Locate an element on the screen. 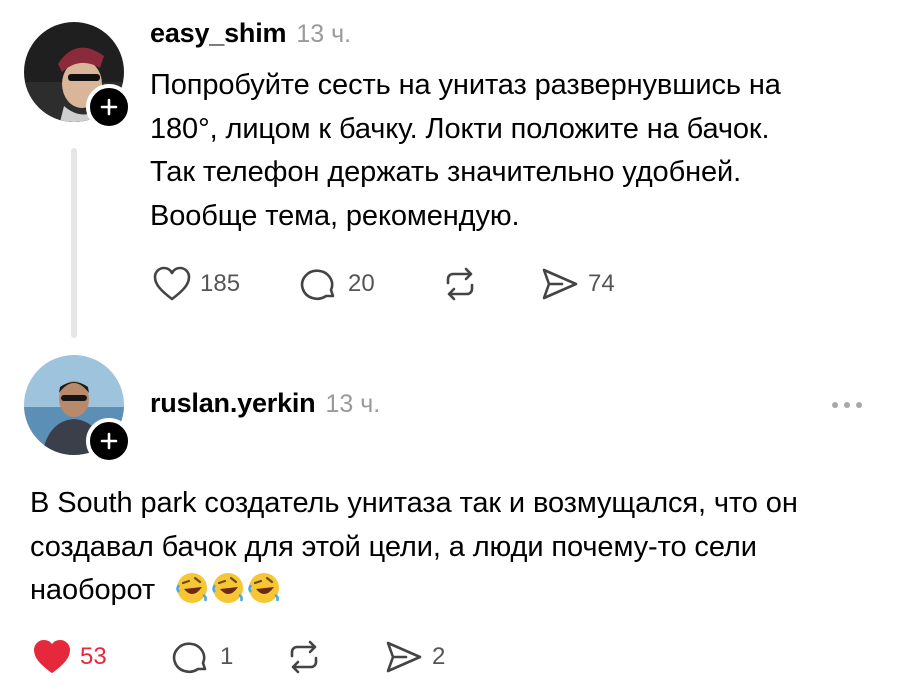  reply-button: 20 is located at coordinates (337, 284).